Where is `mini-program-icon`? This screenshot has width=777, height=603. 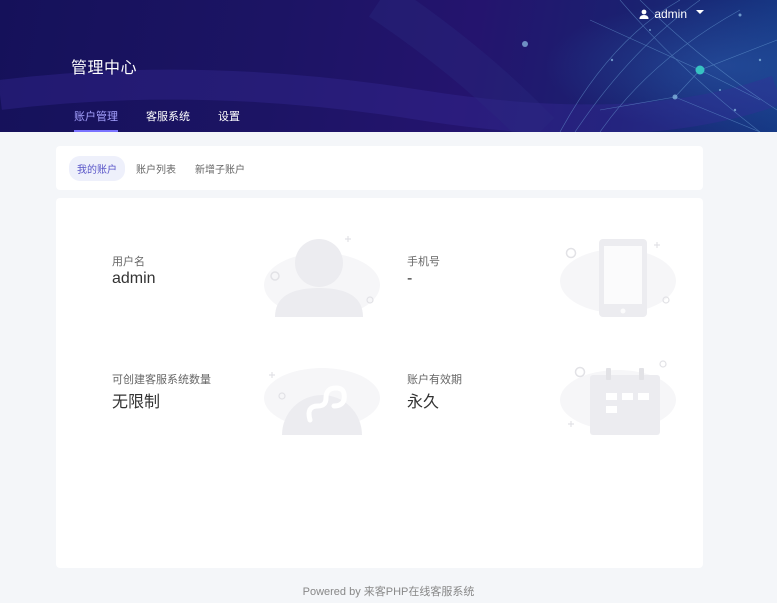 mini-program-icon is located at coordinates (322, 401).